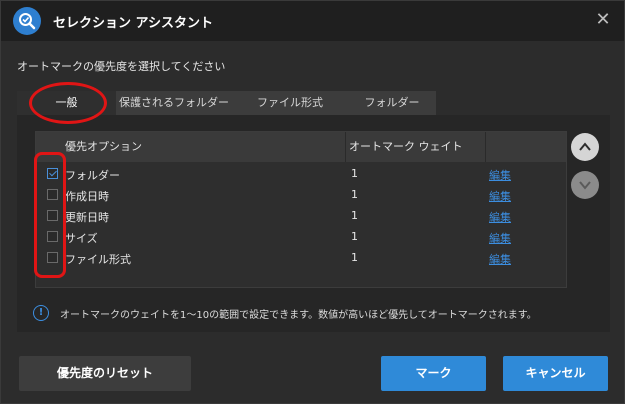  I want to click on table-row: ファイル形式 1 編集, so click(301, 258).